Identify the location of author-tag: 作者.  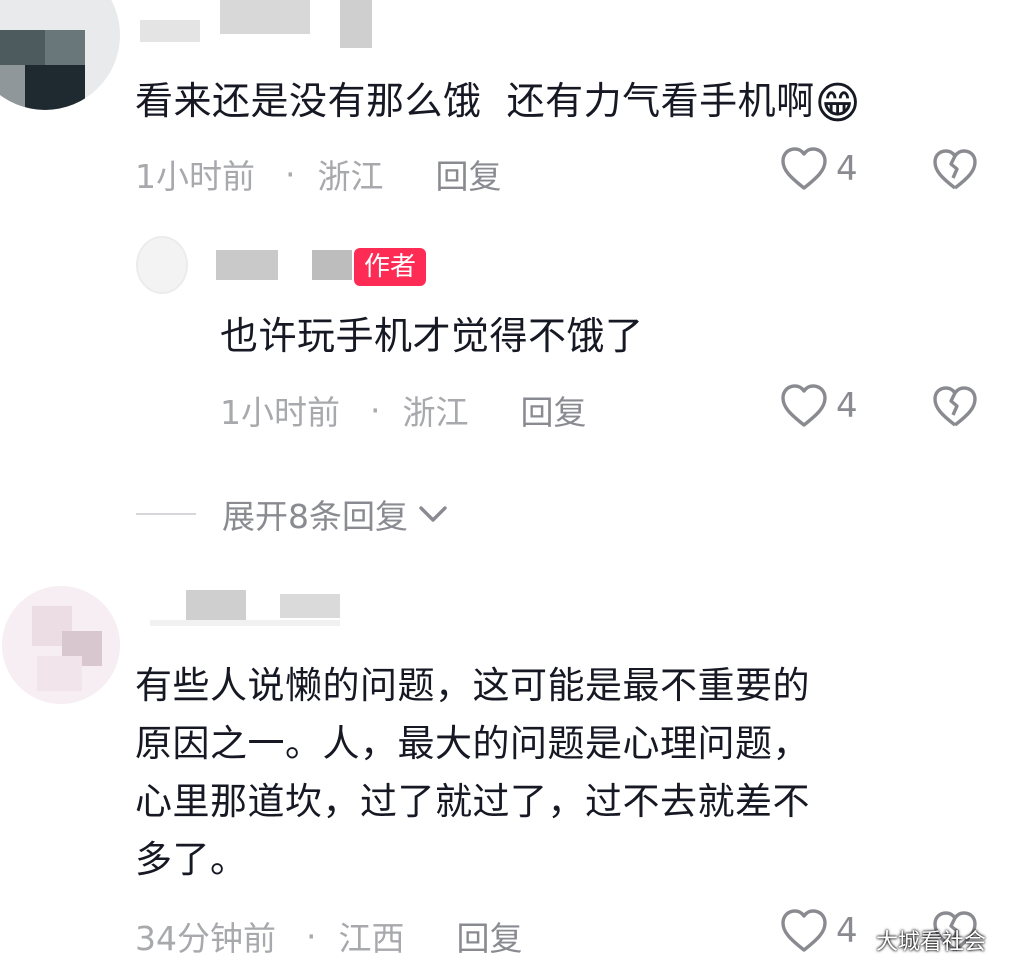
(390, 267).